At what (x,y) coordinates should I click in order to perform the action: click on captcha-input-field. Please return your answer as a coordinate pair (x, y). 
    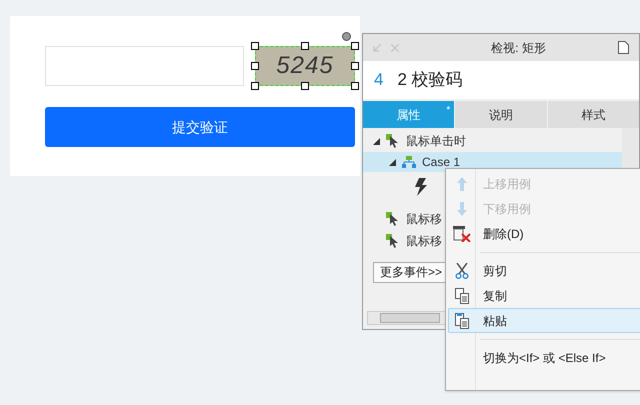
    Looking at the image, I should click on (144, 66).